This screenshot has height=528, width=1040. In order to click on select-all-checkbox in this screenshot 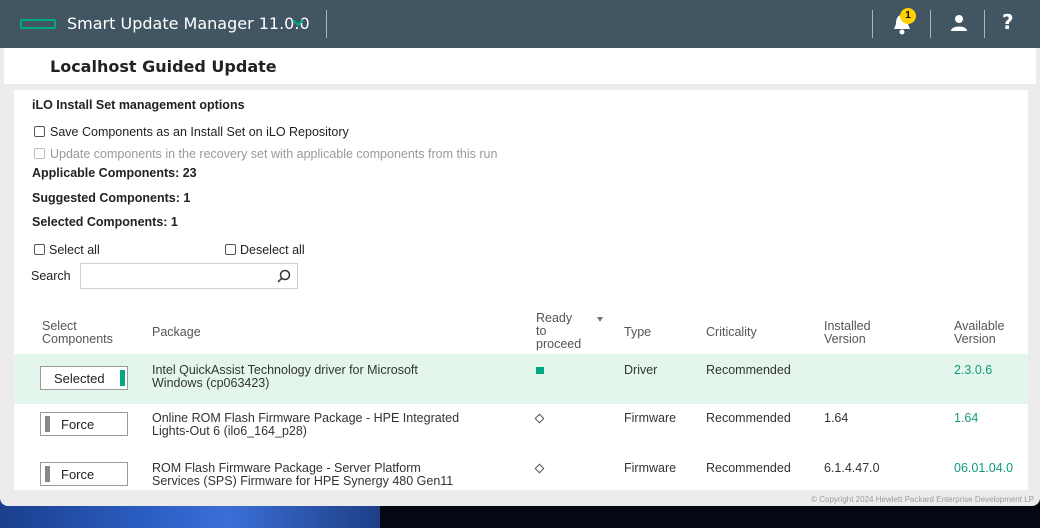, I will do `click(39, 249)`.